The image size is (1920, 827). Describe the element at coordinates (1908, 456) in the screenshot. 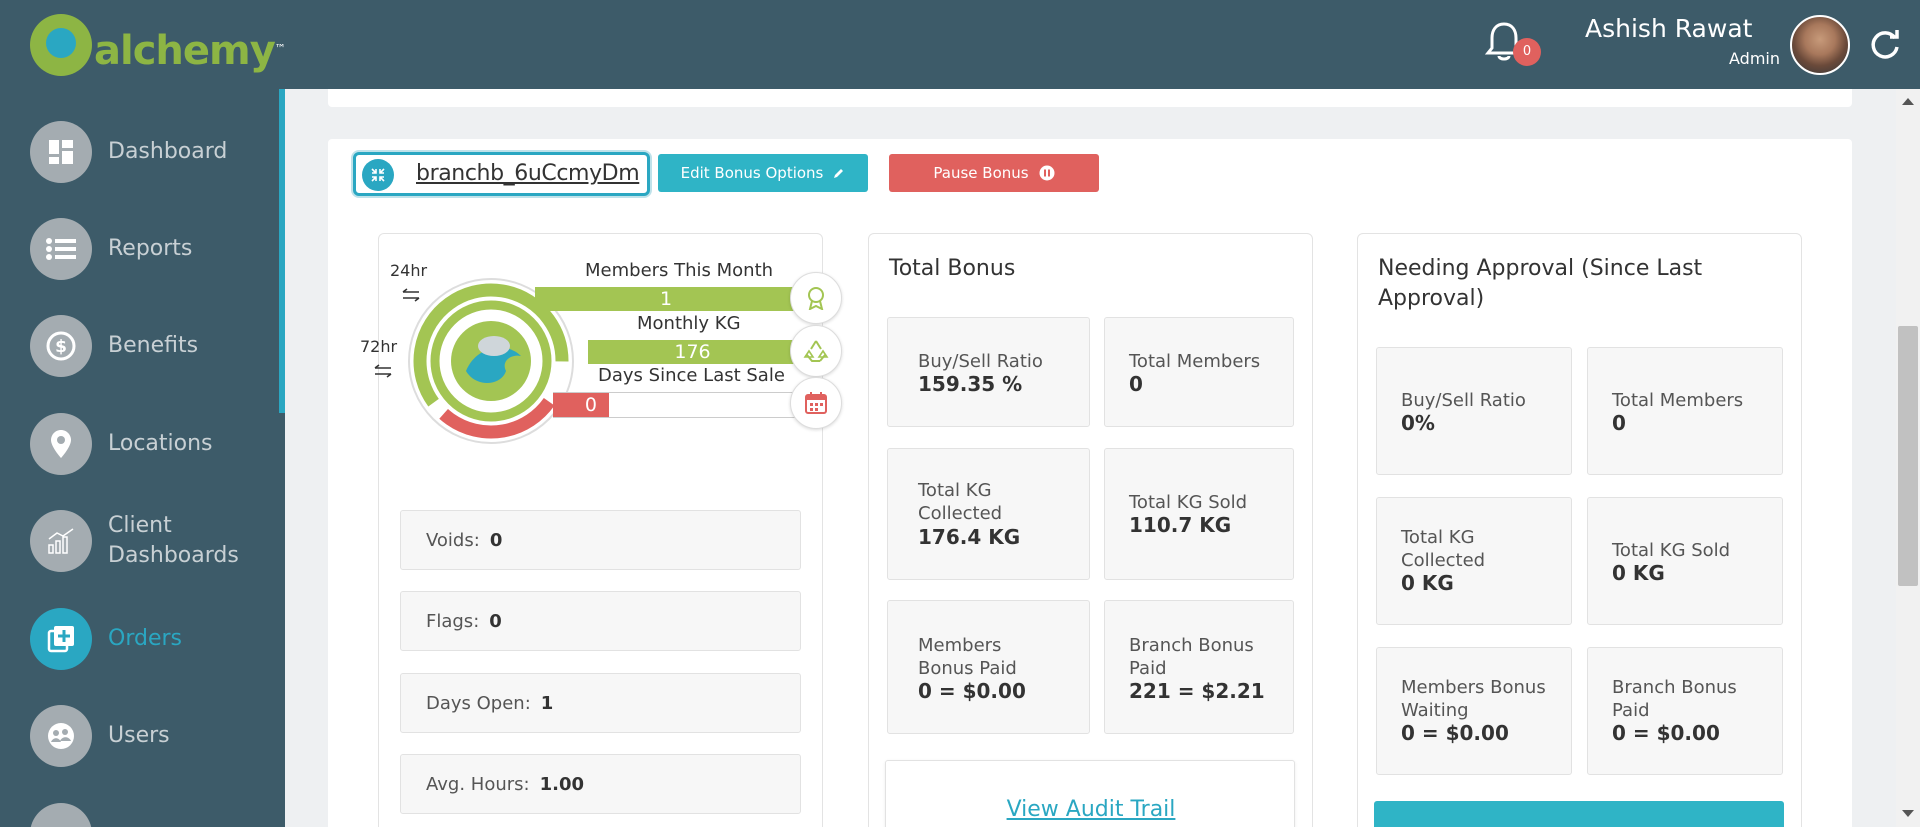

I see `scrollbar-thumb` at that location.